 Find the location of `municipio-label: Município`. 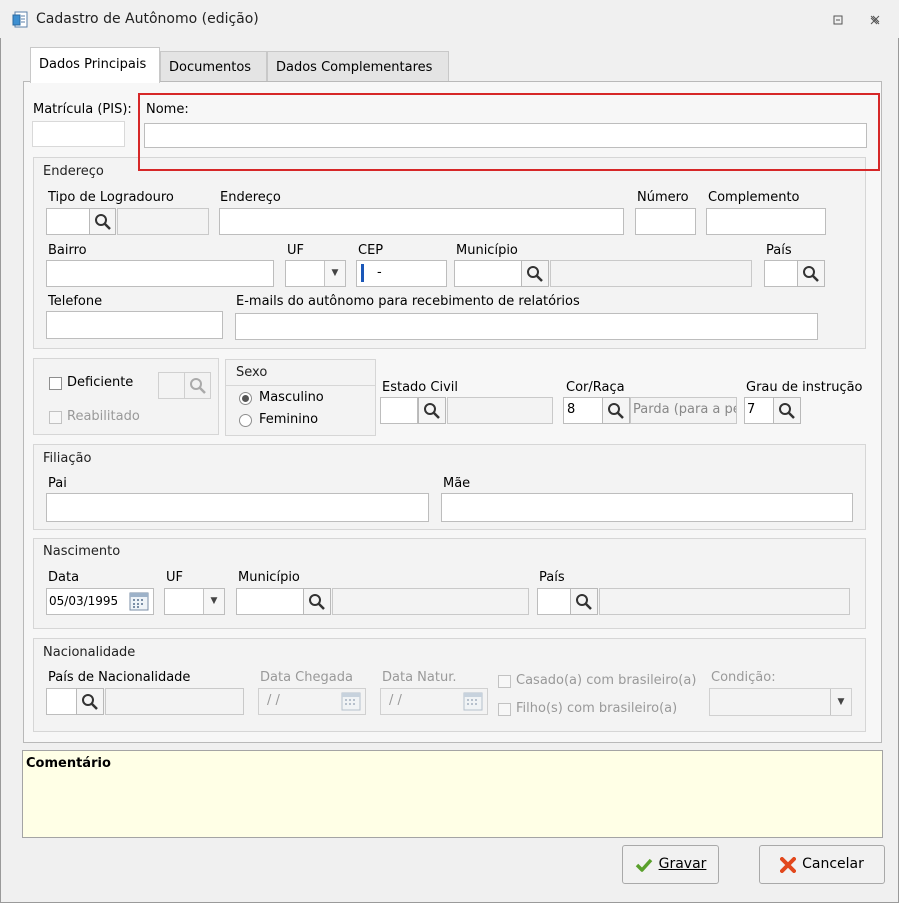

municipio-label: Município is located at coordinates (487, 250).